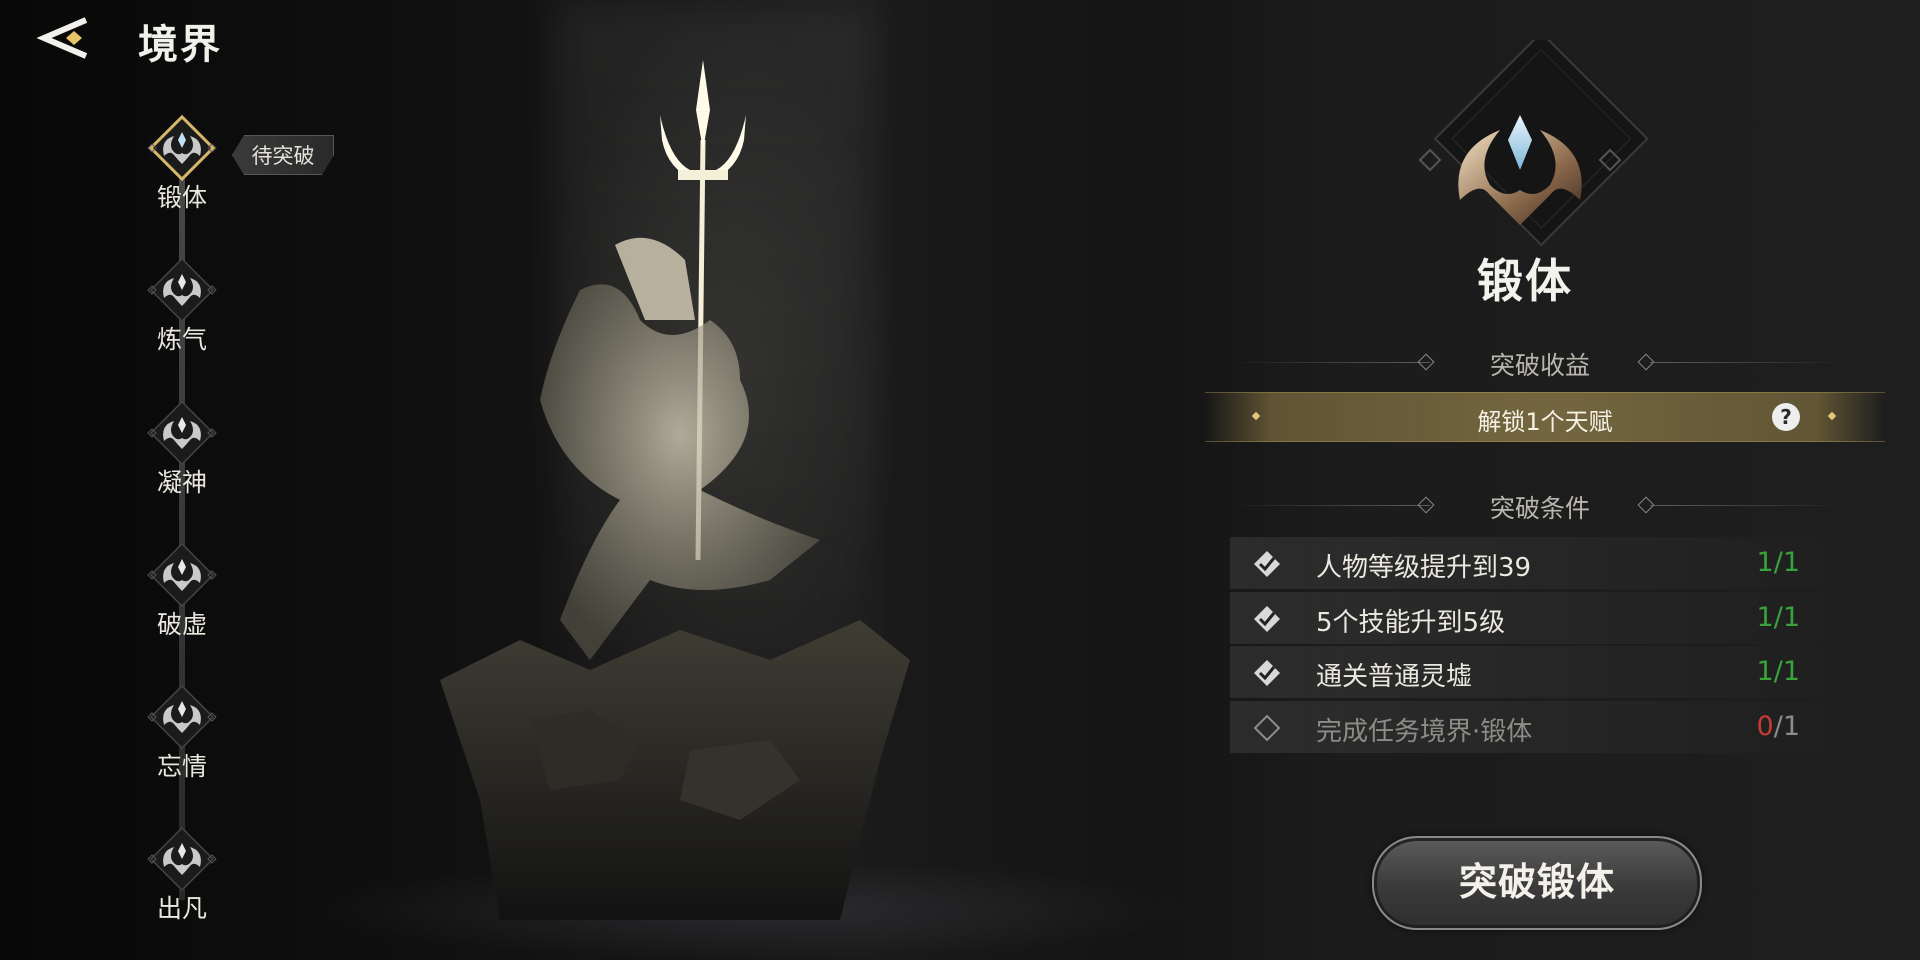  Describe the element at coordinates (1533, 143) in the screenshot. I see `realm-emblem-large-icon` at that location.